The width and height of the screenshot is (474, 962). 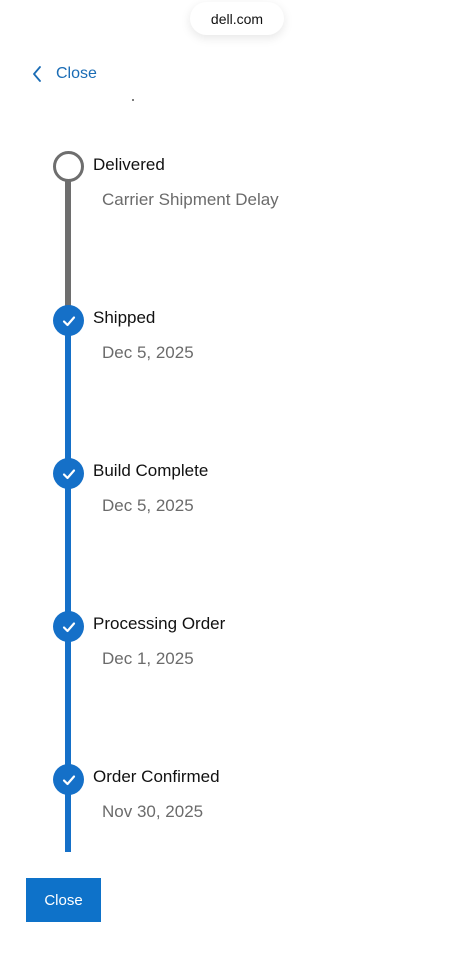 What do you see at coordinates (63, 900) in the screenshot?
I see `close-button: Close` at bounding box center [63, 900].